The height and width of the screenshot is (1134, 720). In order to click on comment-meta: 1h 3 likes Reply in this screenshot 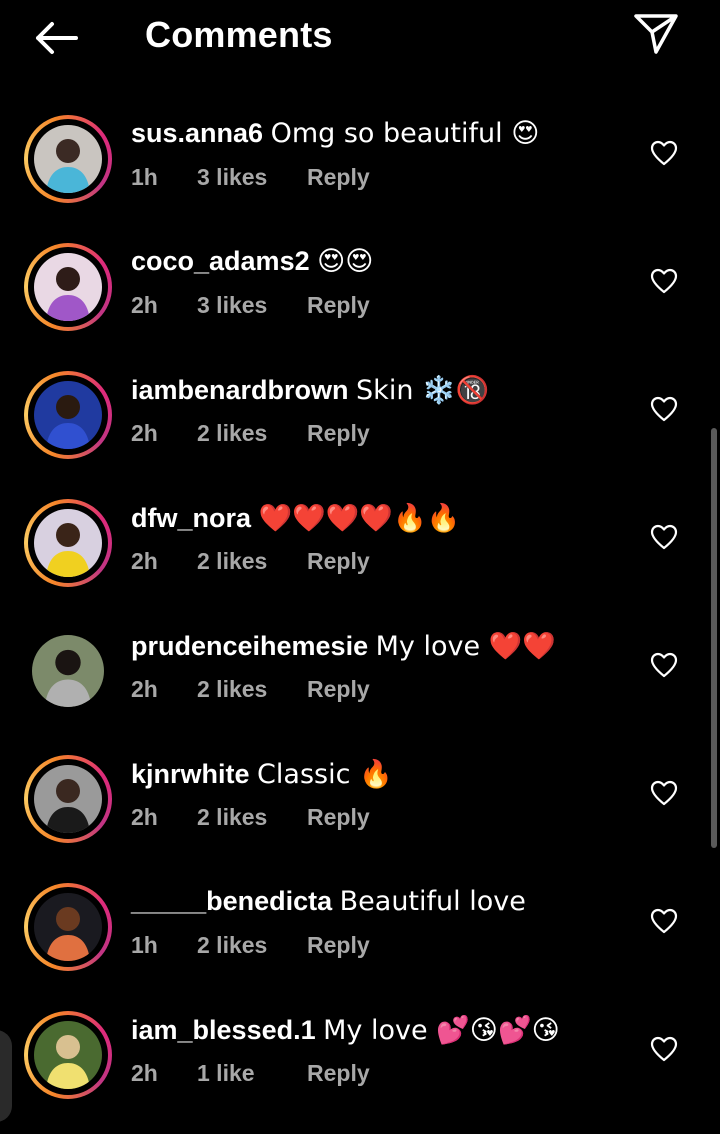, I will do `click(250, 177)`.